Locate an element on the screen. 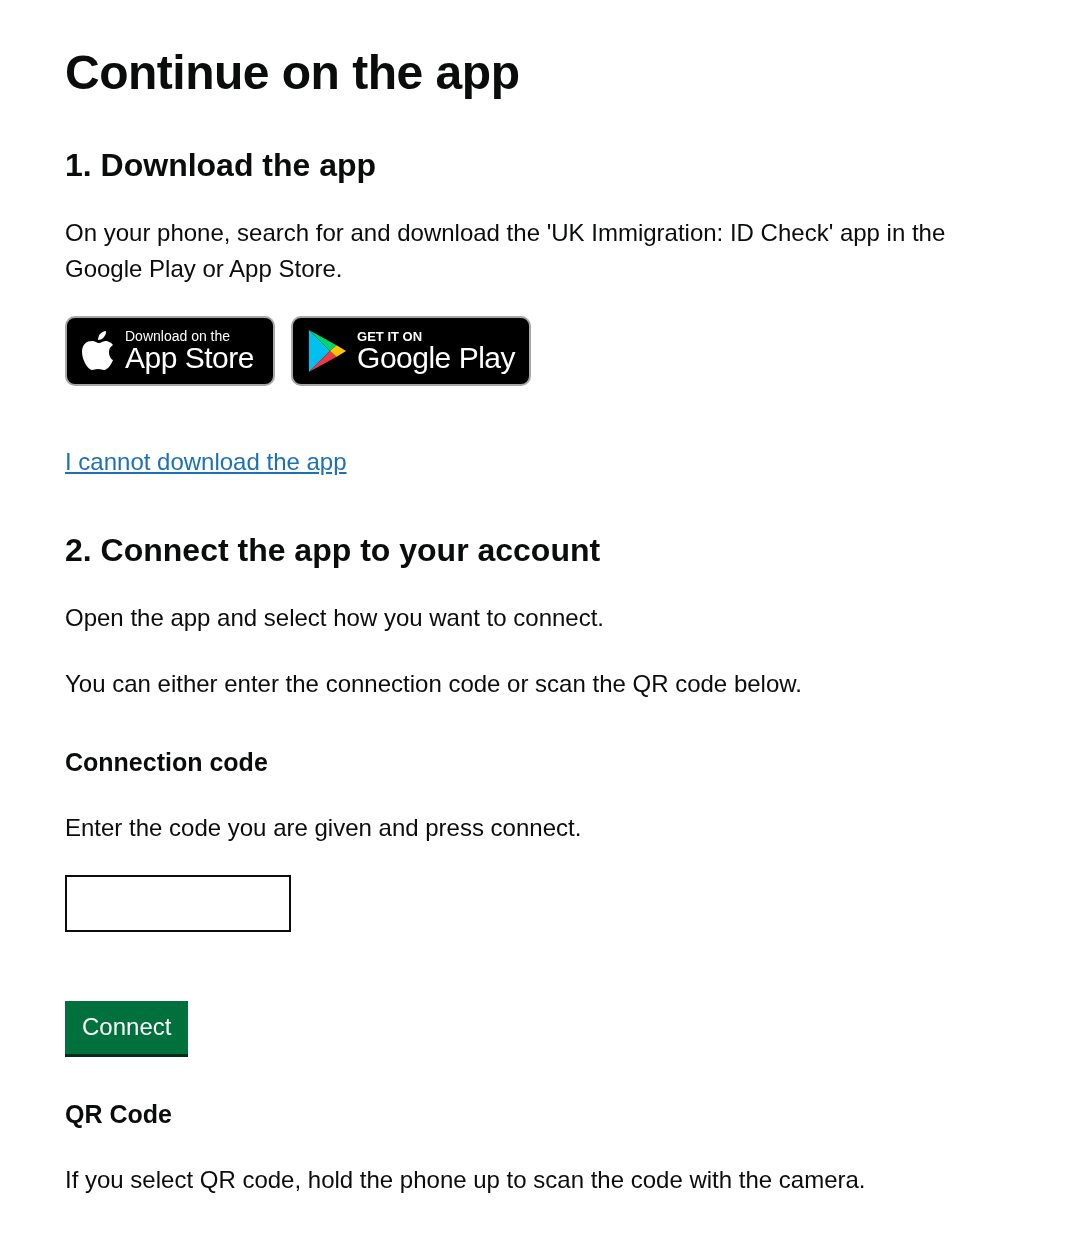  section-heading: 1. Download the app is located at coordinates (221, 165).